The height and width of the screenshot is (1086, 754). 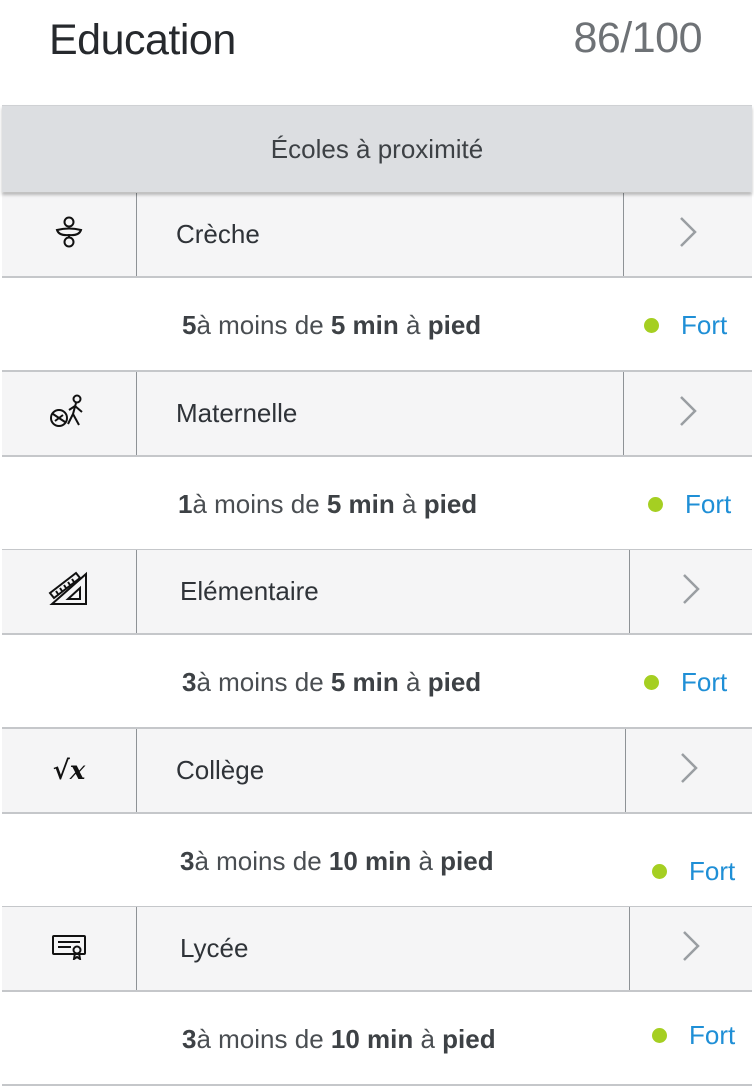 What do you see at coordinates (377, 50) in the screenshot?
I see `page-header: Education 86/100` at bounding box center [377, 50].